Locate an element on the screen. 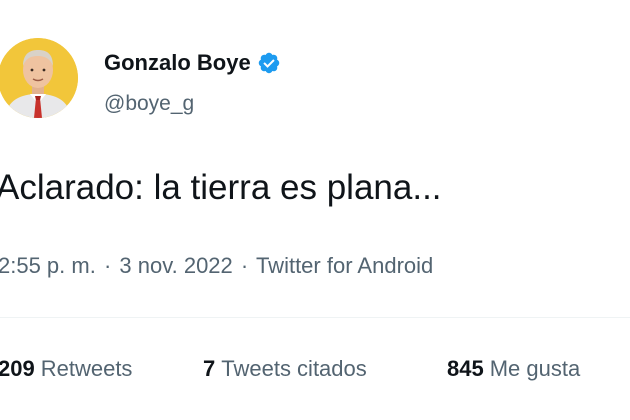 Image resolution: width=630 pixels, height=420 pixels. tweet-source: Twitter for Android is located at coordinates (344, 265).